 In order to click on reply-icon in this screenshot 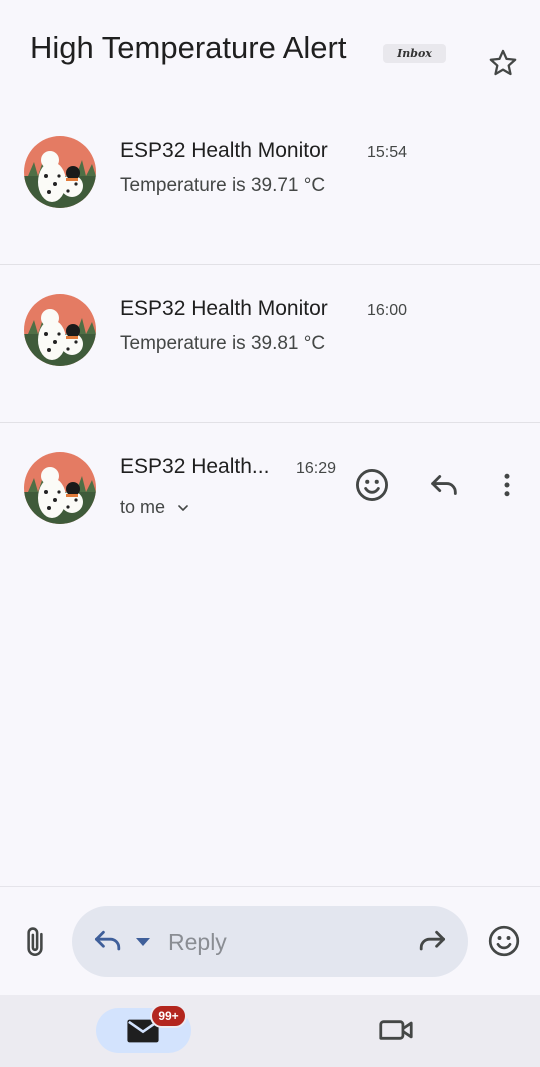, I will do `click(444, 485)`.